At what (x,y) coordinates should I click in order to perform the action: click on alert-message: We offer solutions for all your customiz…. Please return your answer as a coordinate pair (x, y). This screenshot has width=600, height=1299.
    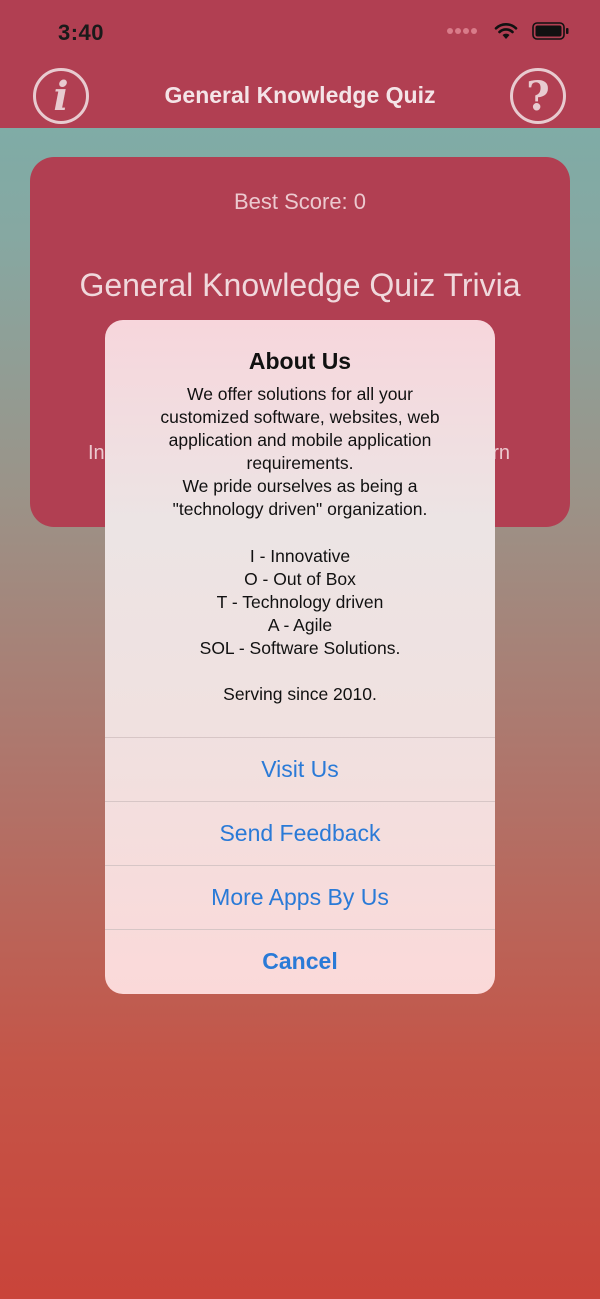
    Looking at the image, I should click on (300, 544).